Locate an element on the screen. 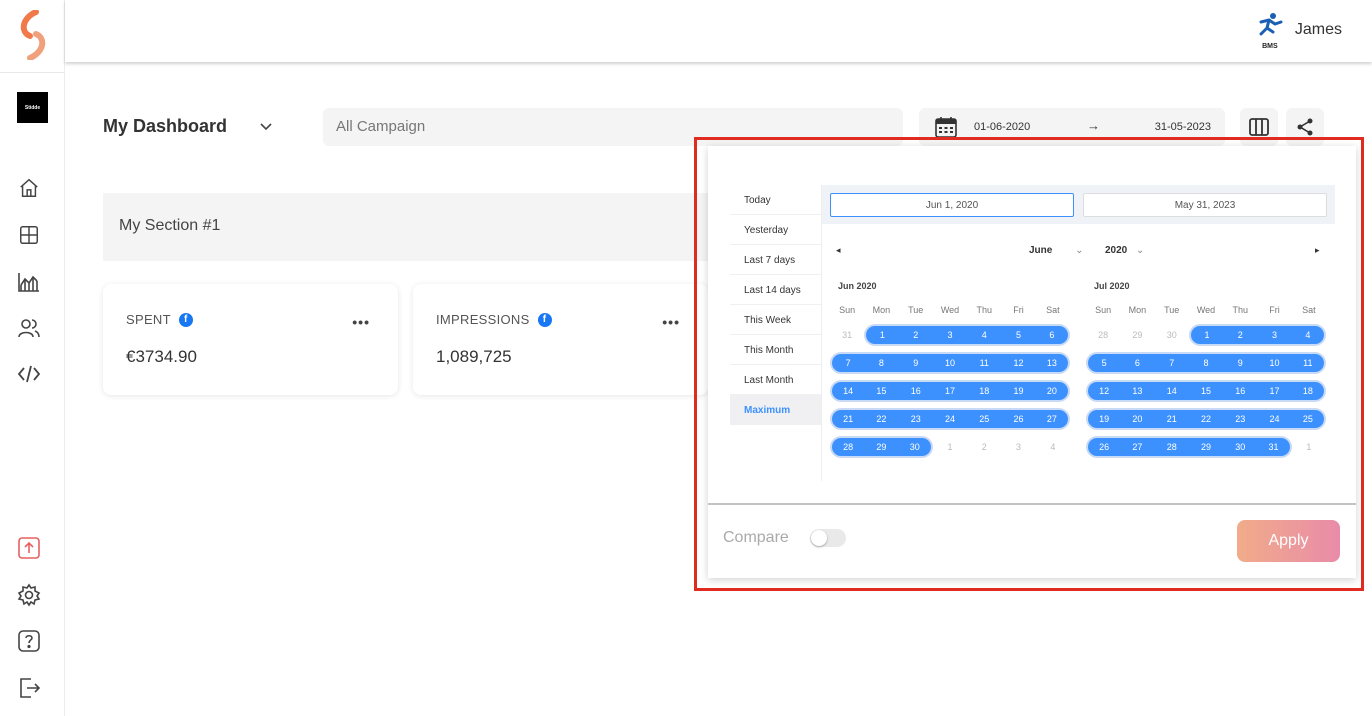  preset-item: Yesterday is located at coordinates (776, 230).